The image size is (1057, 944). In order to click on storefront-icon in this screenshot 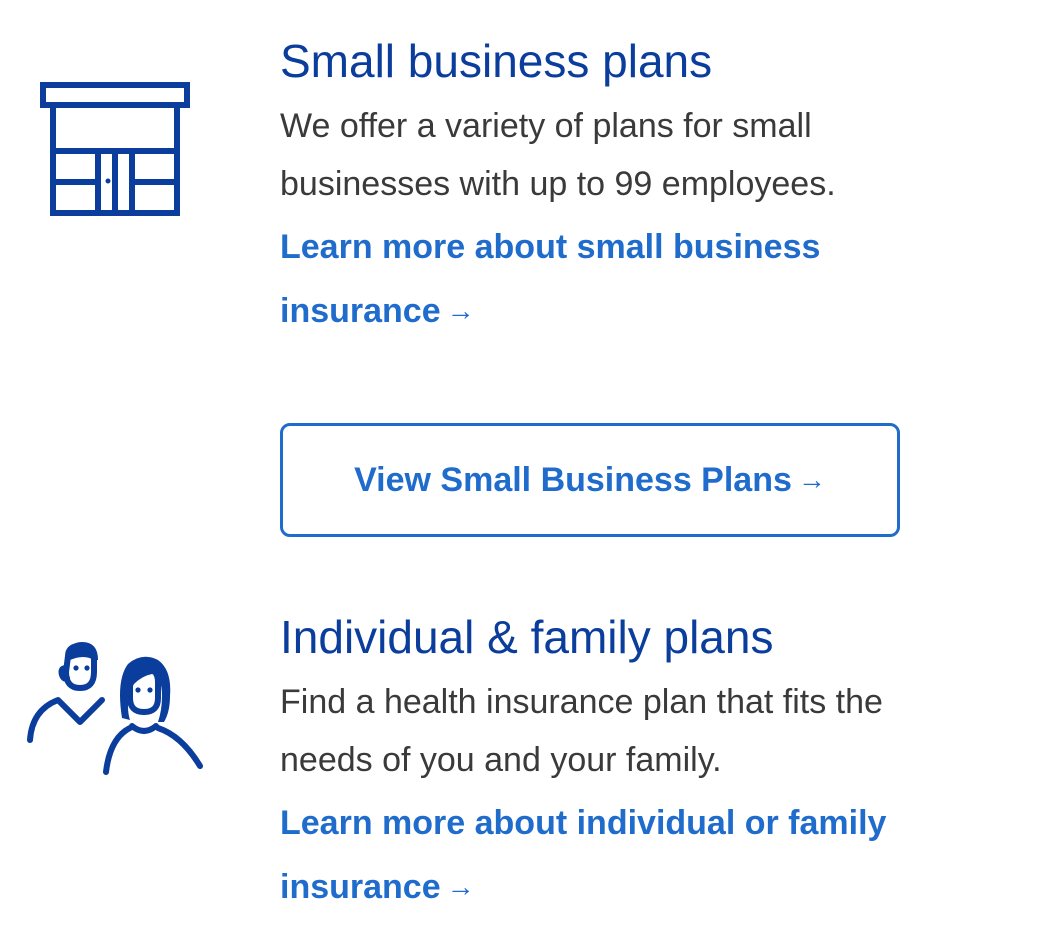, I will do `click(115, 150)`.